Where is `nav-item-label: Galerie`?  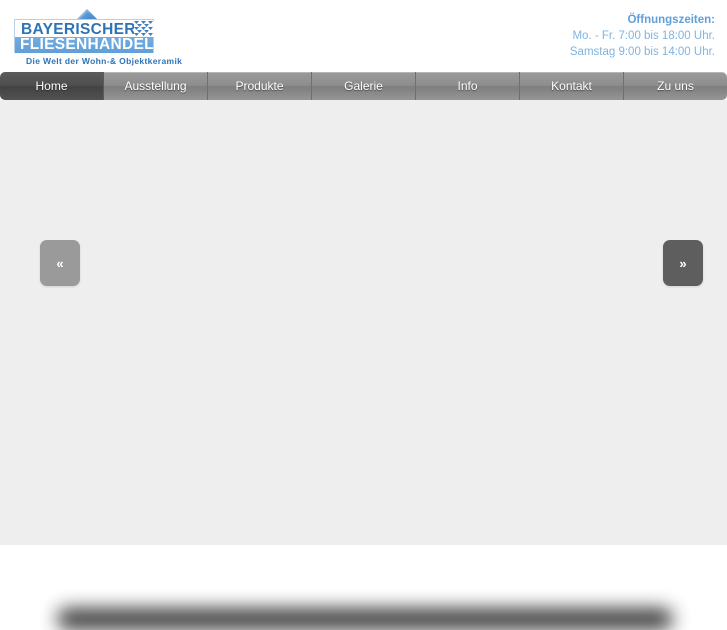 nav-item-label: Galerie is located at coordinates (363, 86).